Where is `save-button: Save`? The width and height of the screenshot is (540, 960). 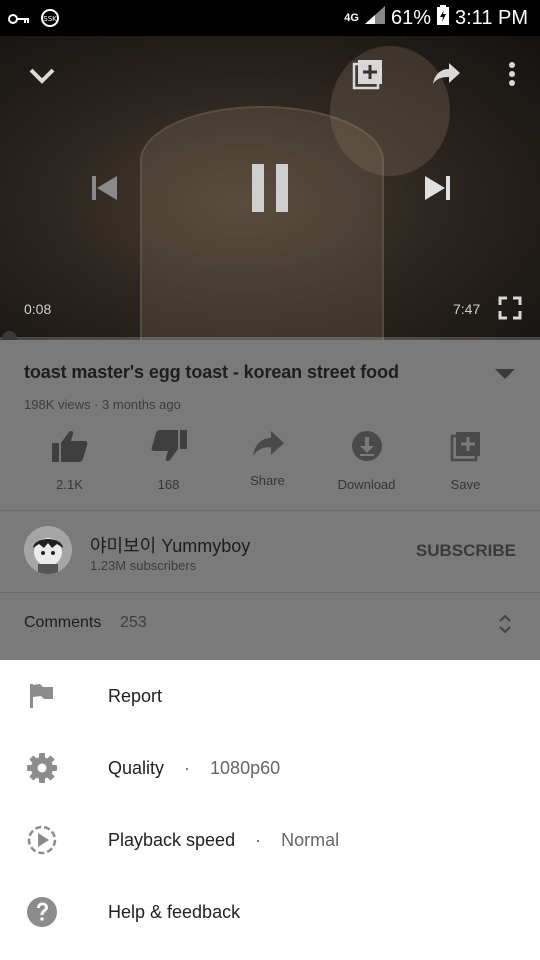
save-button: Save is located at coordinates (465, 461).